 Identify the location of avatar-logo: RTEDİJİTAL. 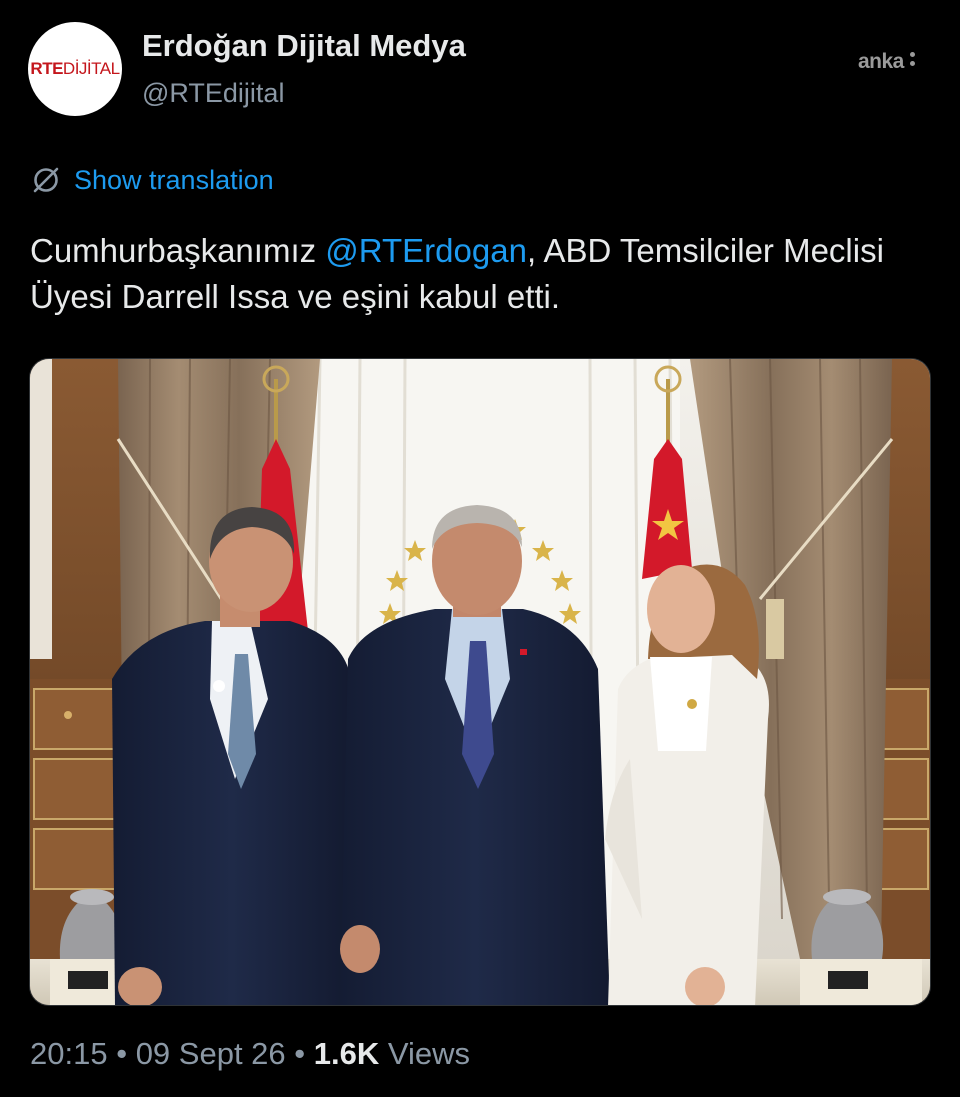
(75, 69).